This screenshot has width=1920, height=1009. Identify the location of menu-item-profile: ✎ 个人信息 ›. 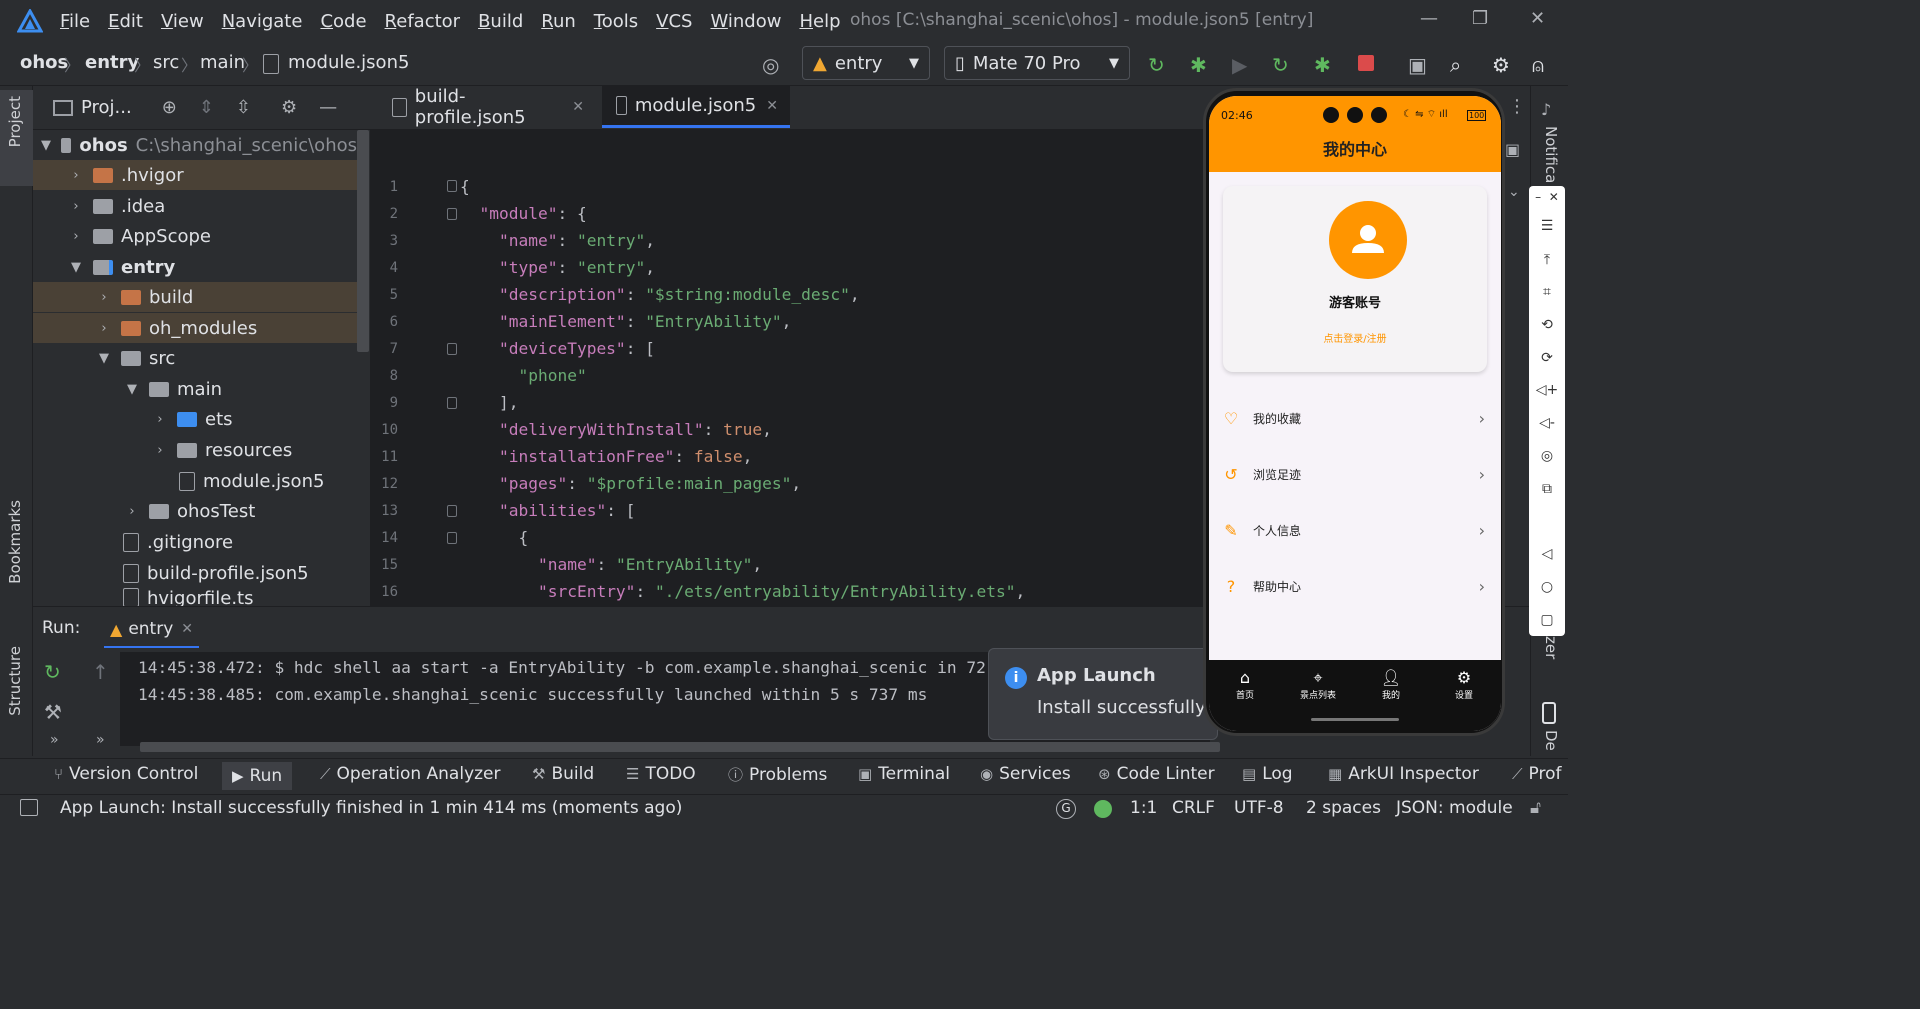
(1355, 530).